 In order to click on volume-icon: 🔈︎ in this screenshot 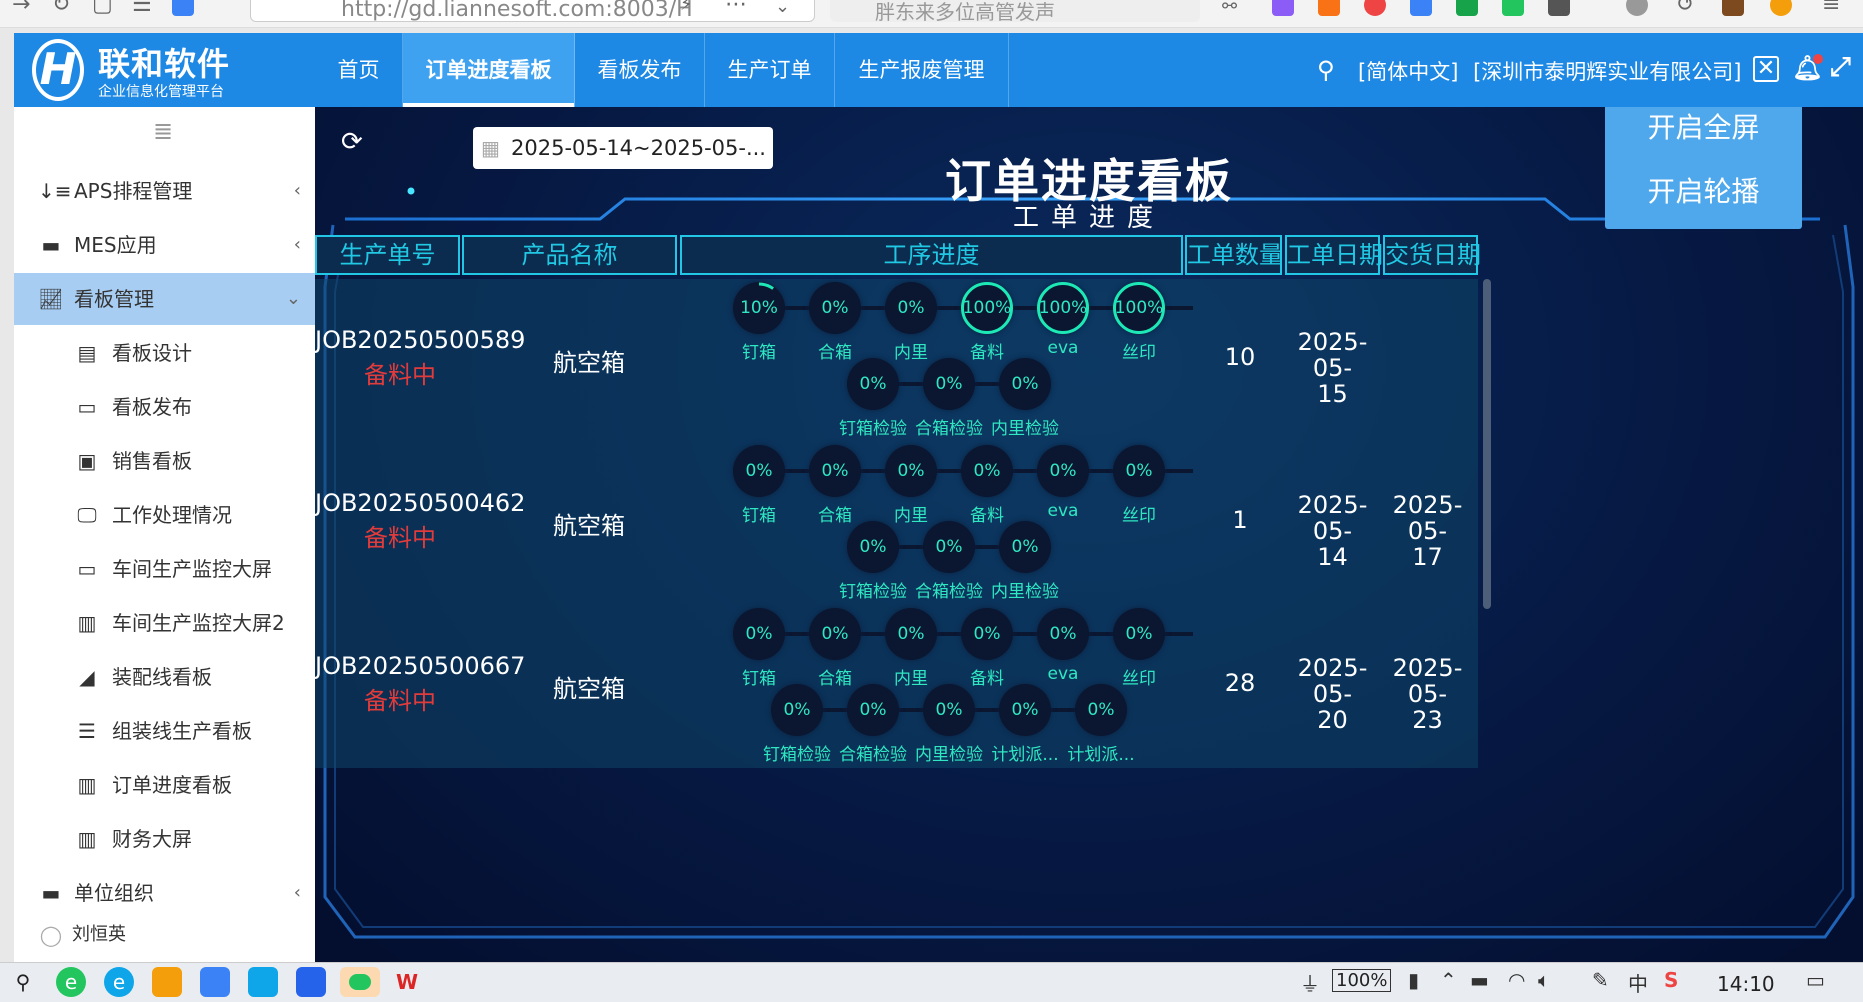, I will do `click(1544, 980)`.